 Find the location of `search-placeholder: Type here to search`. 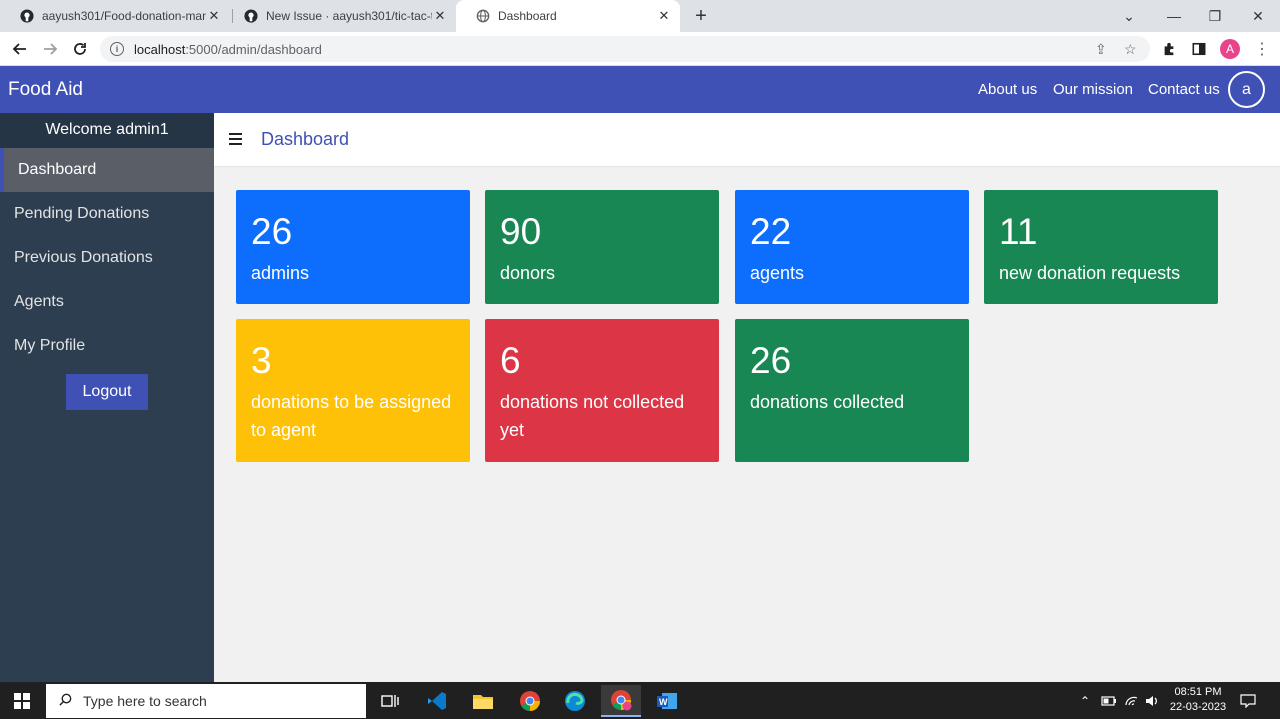

search-placeholder: Type here to search is located at coordinates (145, 701).